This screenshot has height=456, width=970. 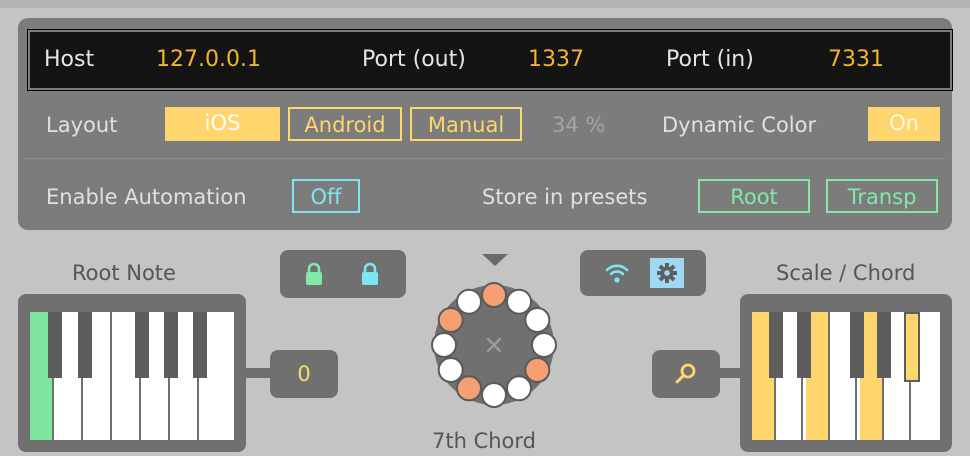 What do you see at coordinates (565, 197) in the screenshot?
I see `presets-label: Store in presets` at bounding box center [565, 197].